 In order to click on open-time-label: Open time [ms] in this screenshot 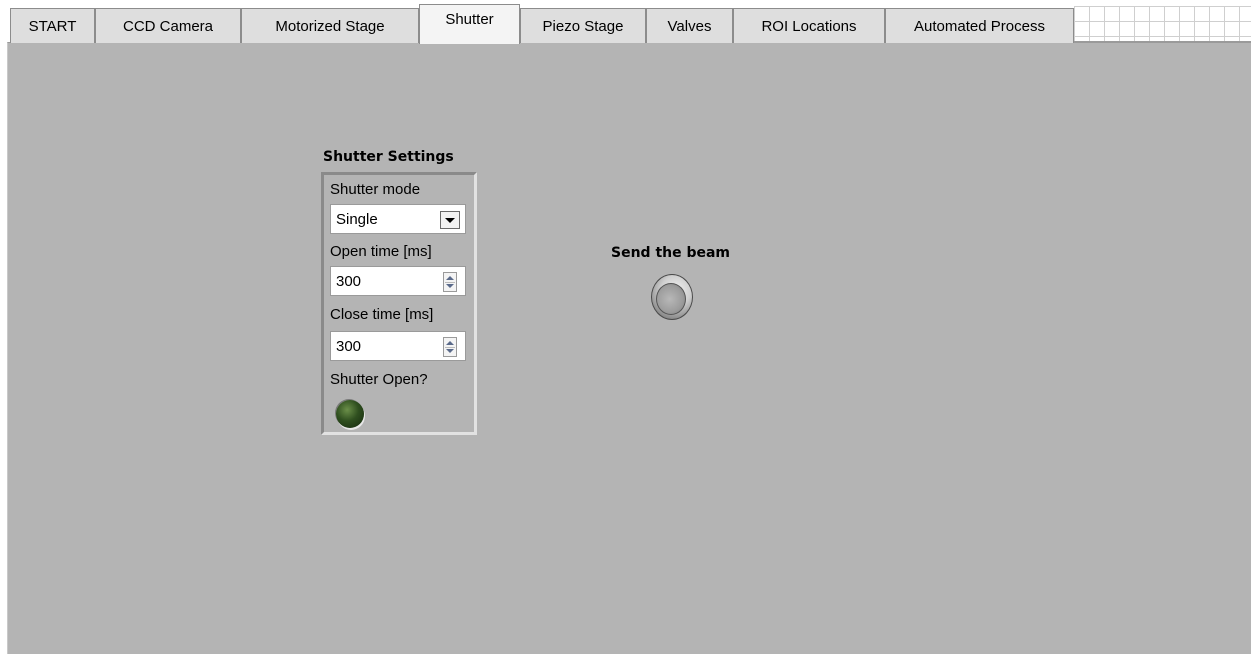, I will do `click(381, 251)`.